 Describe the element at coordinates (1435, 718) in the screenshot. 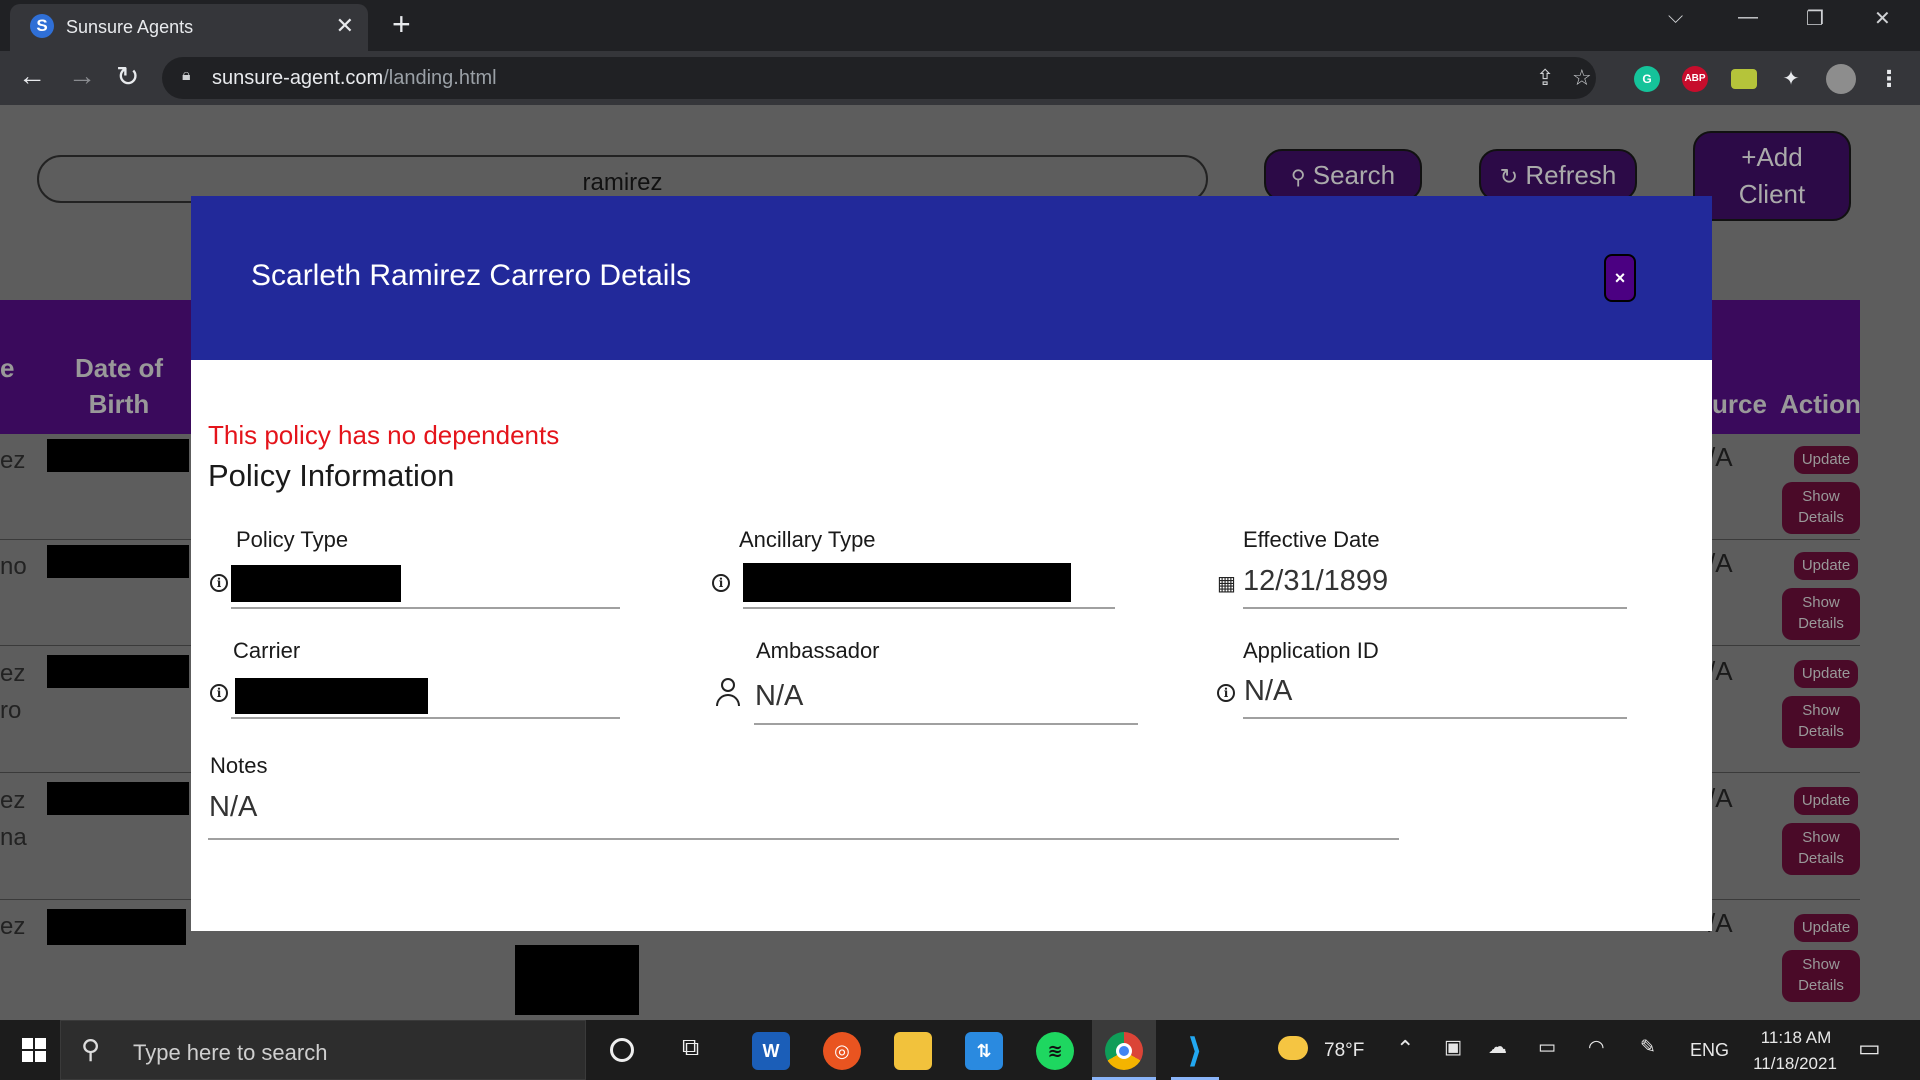

I see `application-id-underline` at that location.